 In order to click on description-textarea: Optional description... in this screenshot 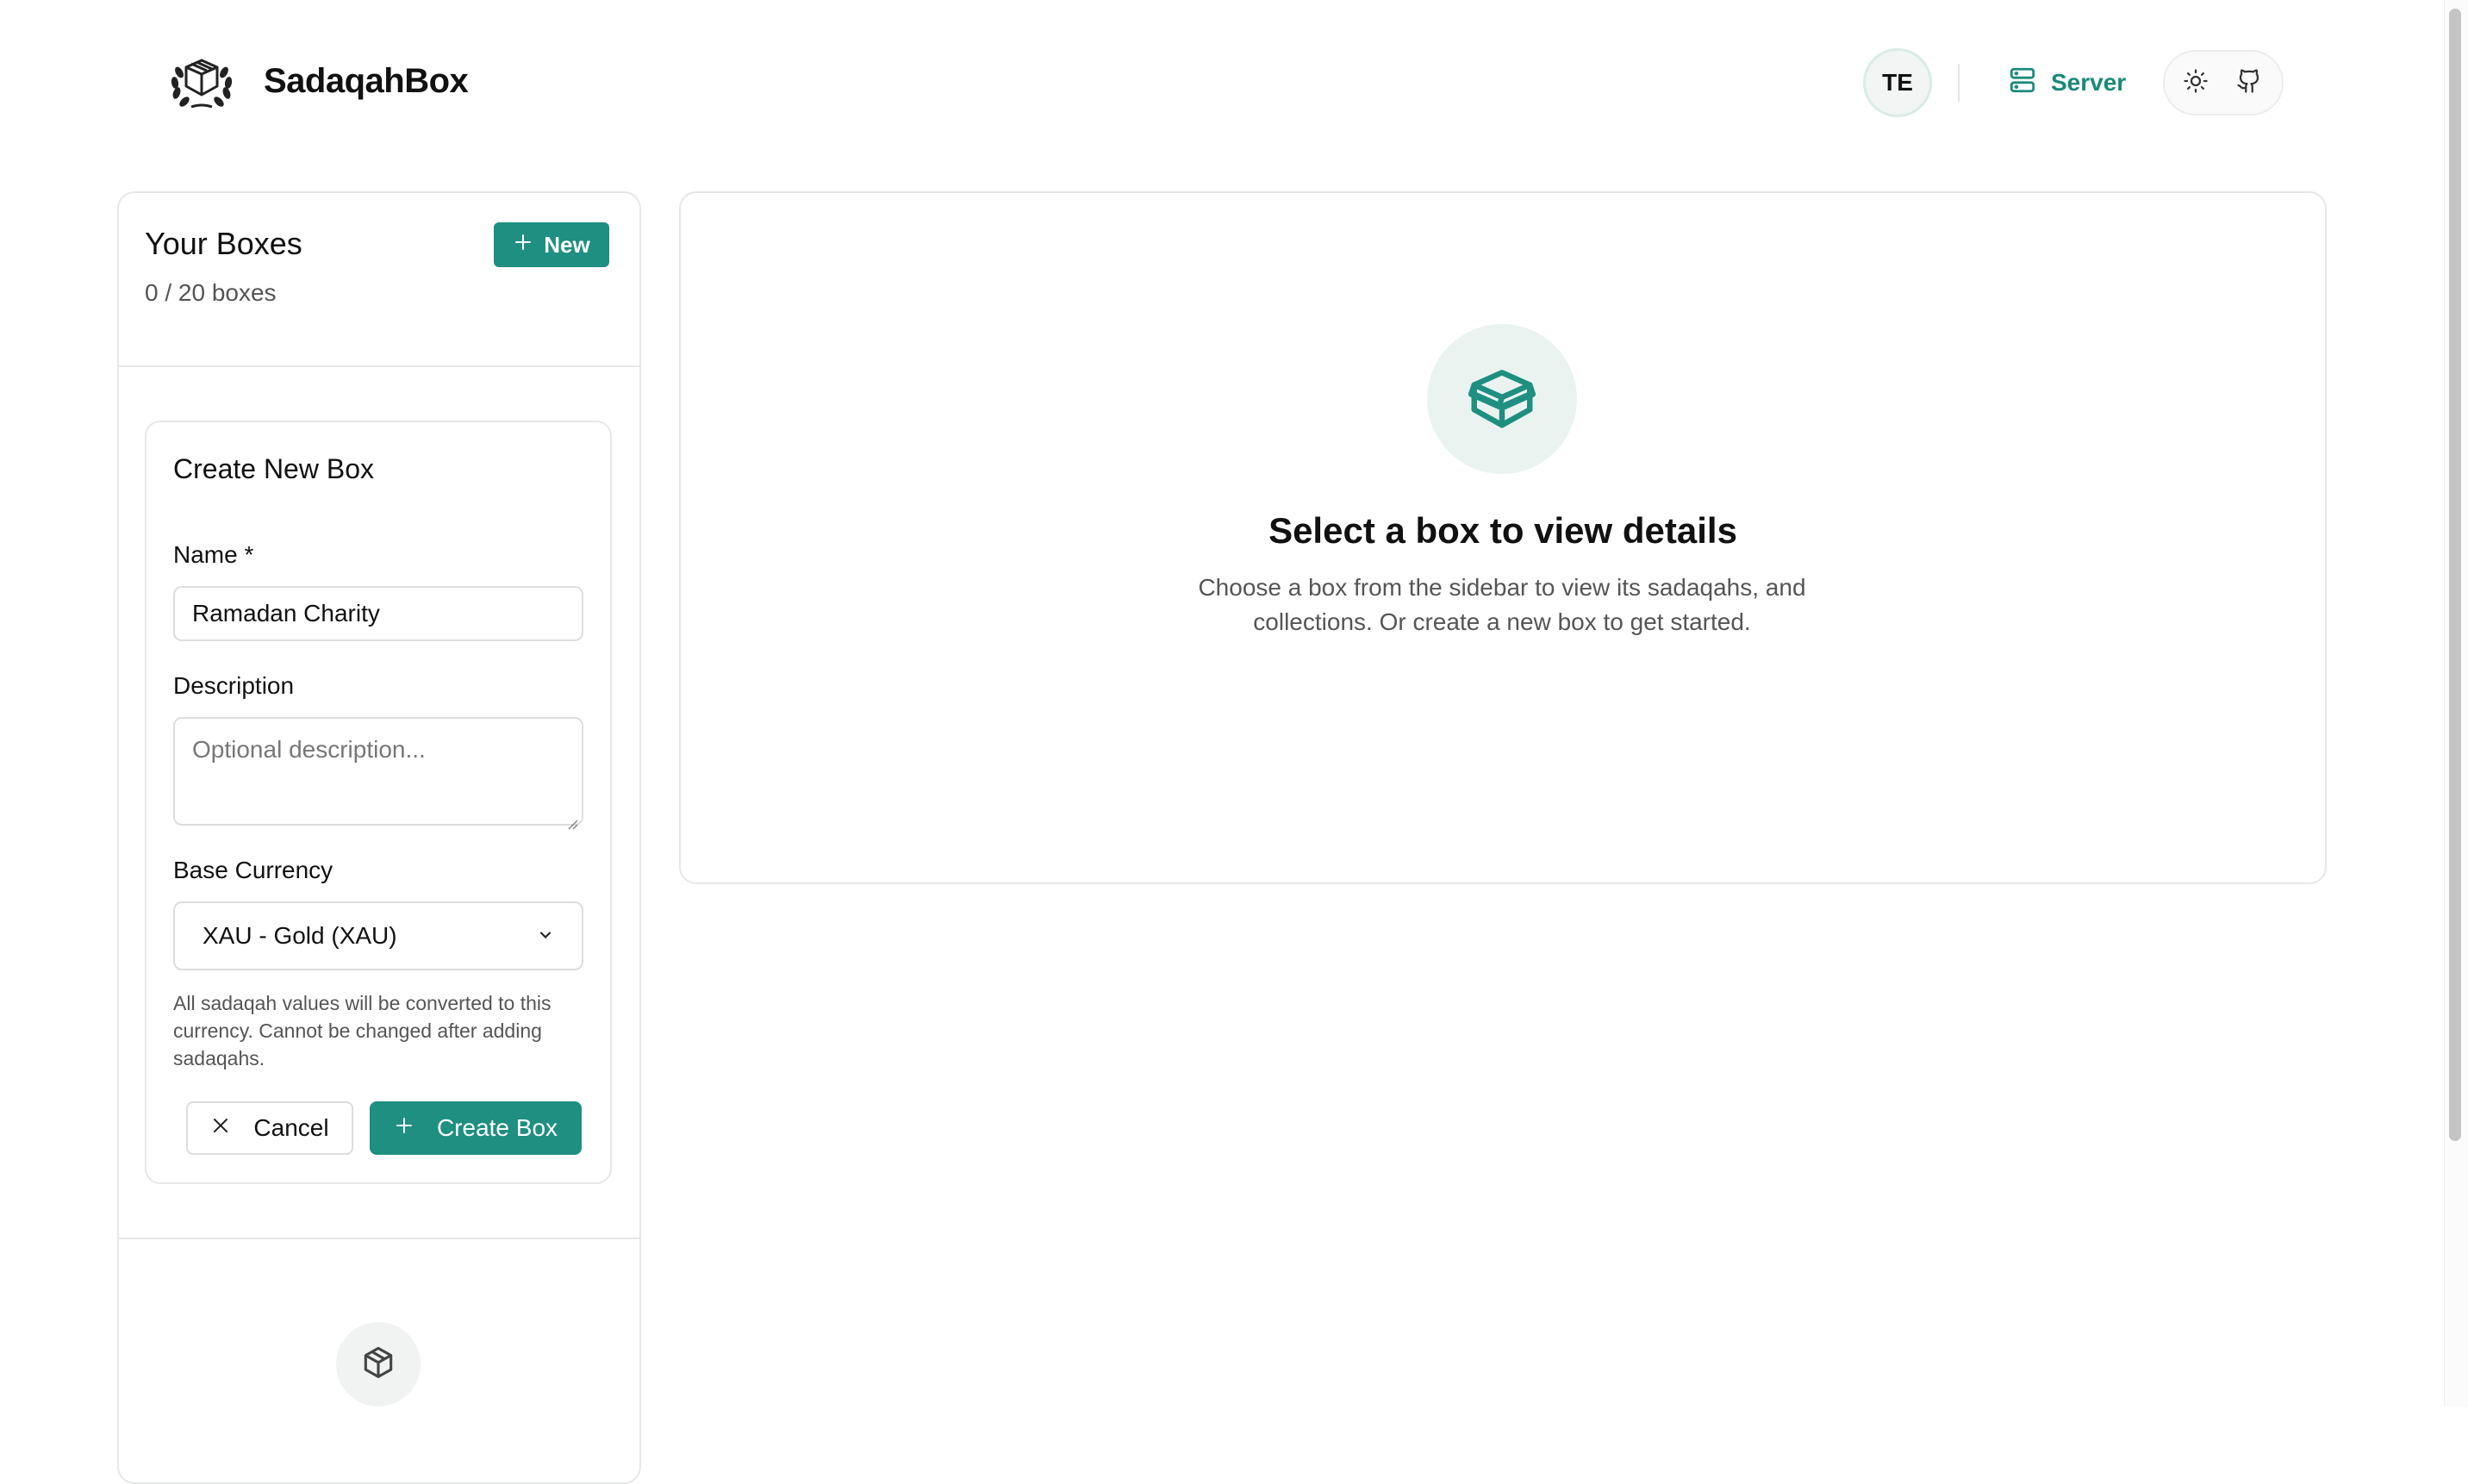, I will do `click(378, 774)`.